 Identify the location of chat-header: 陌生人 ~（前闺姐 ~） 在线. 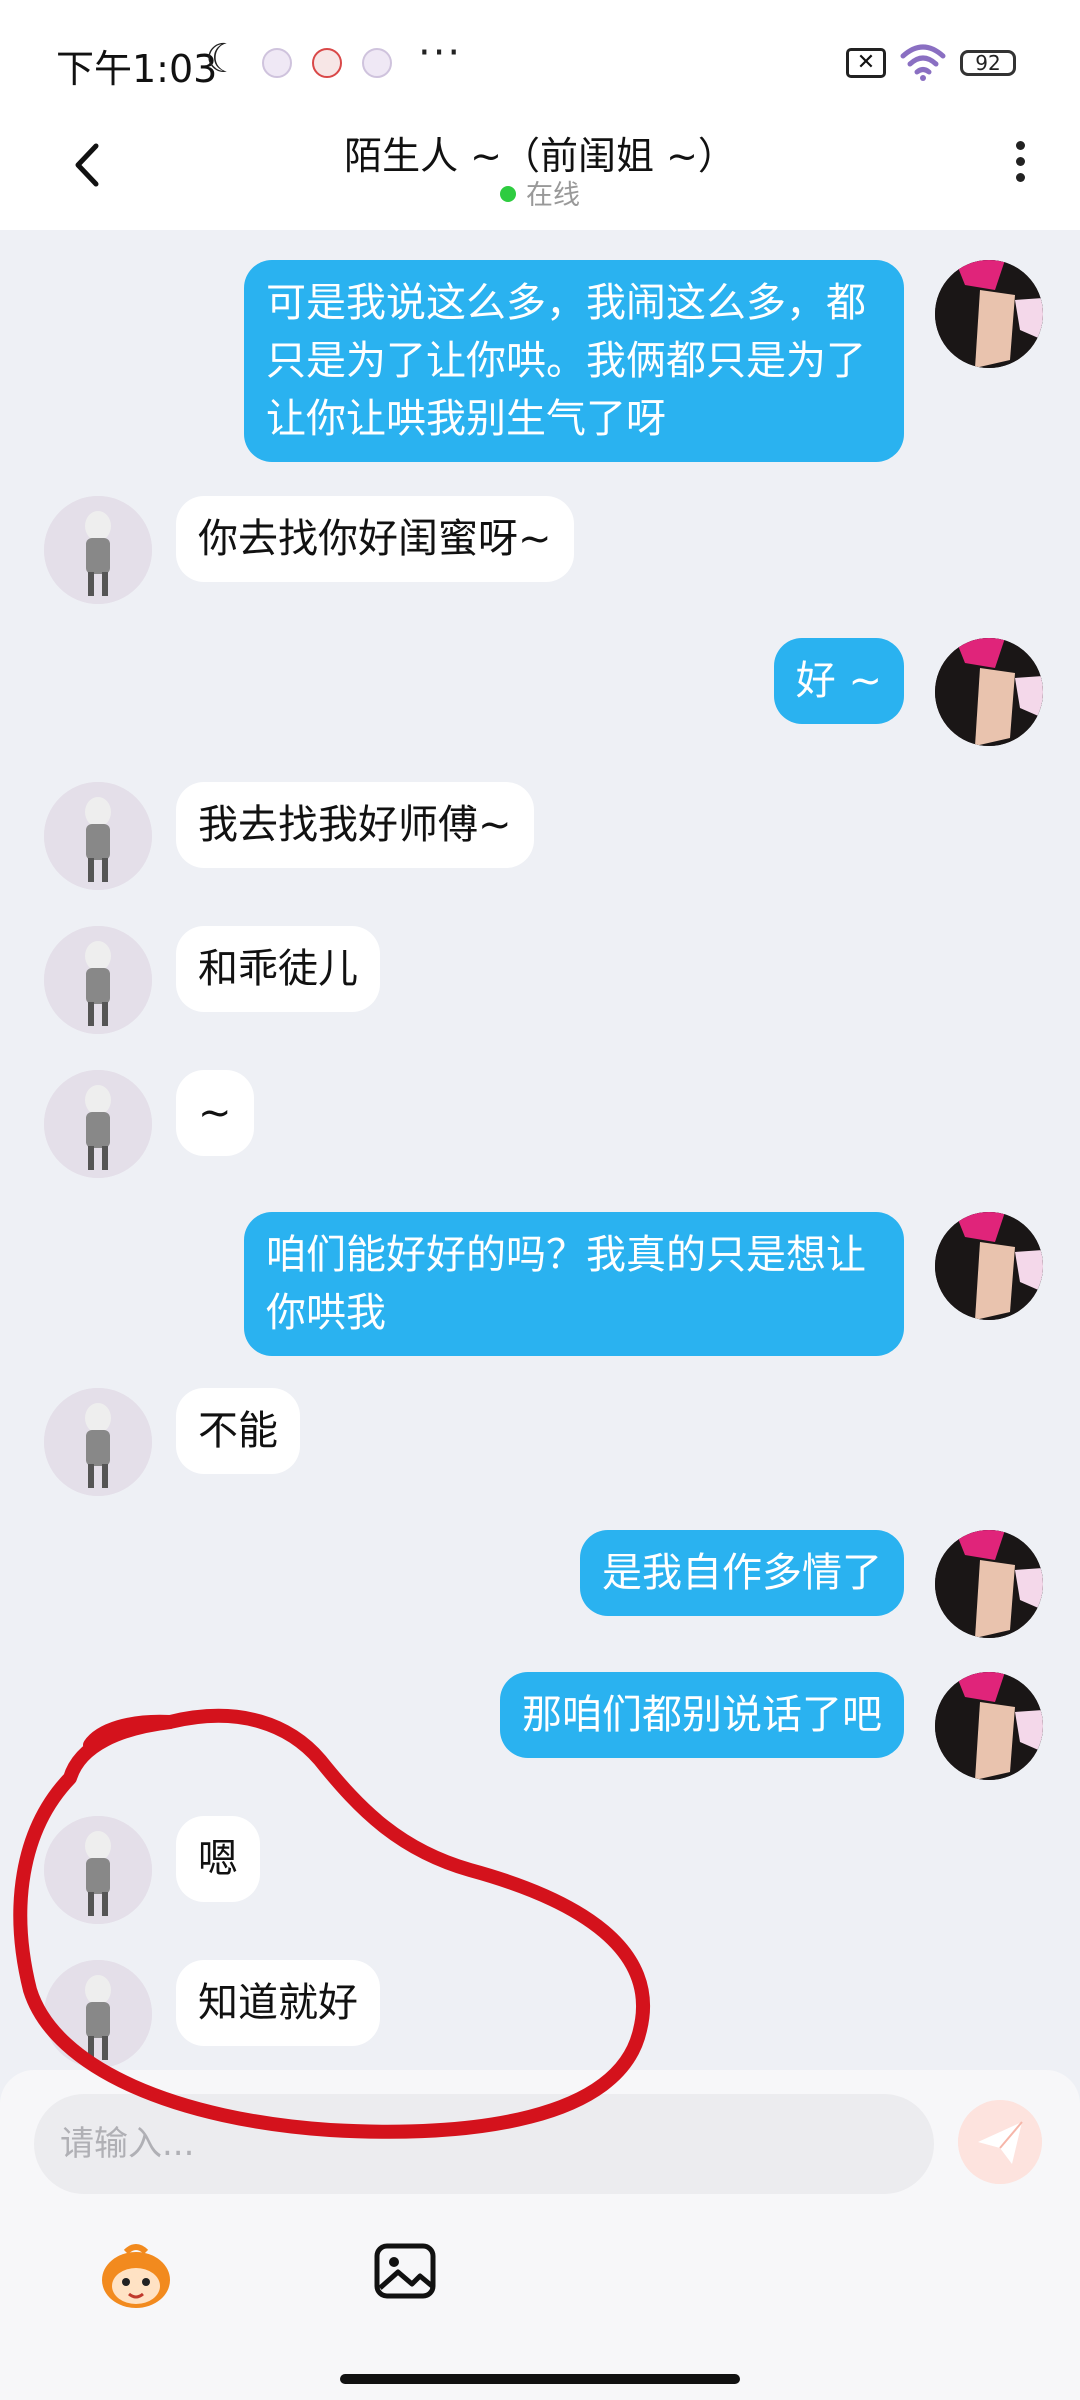
(540, 177).